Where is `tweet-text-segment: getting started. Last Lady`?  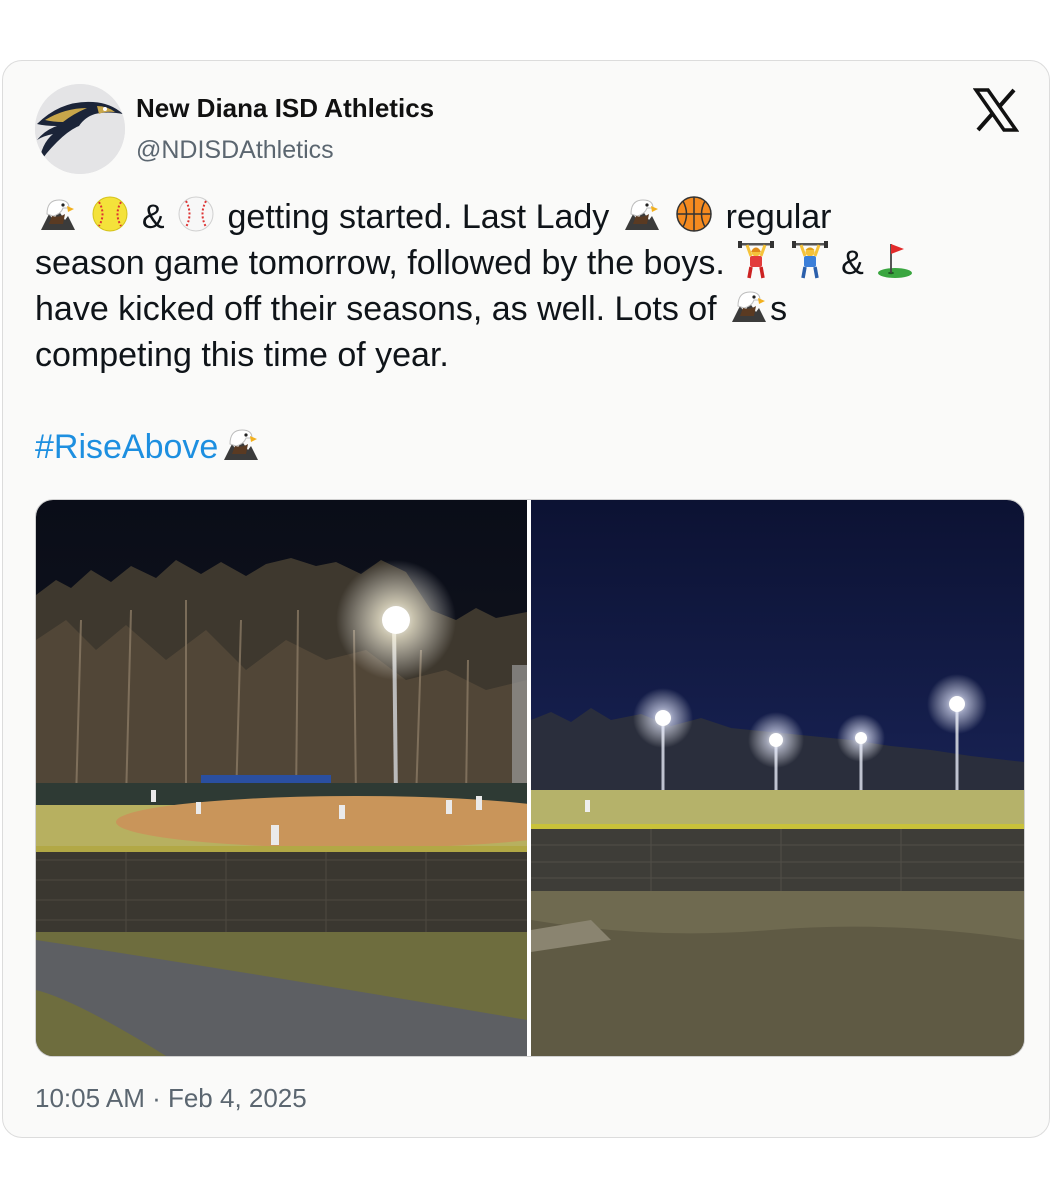
tweet-text-segment: getting started. Last Lady is located at coordinates (418, 217).